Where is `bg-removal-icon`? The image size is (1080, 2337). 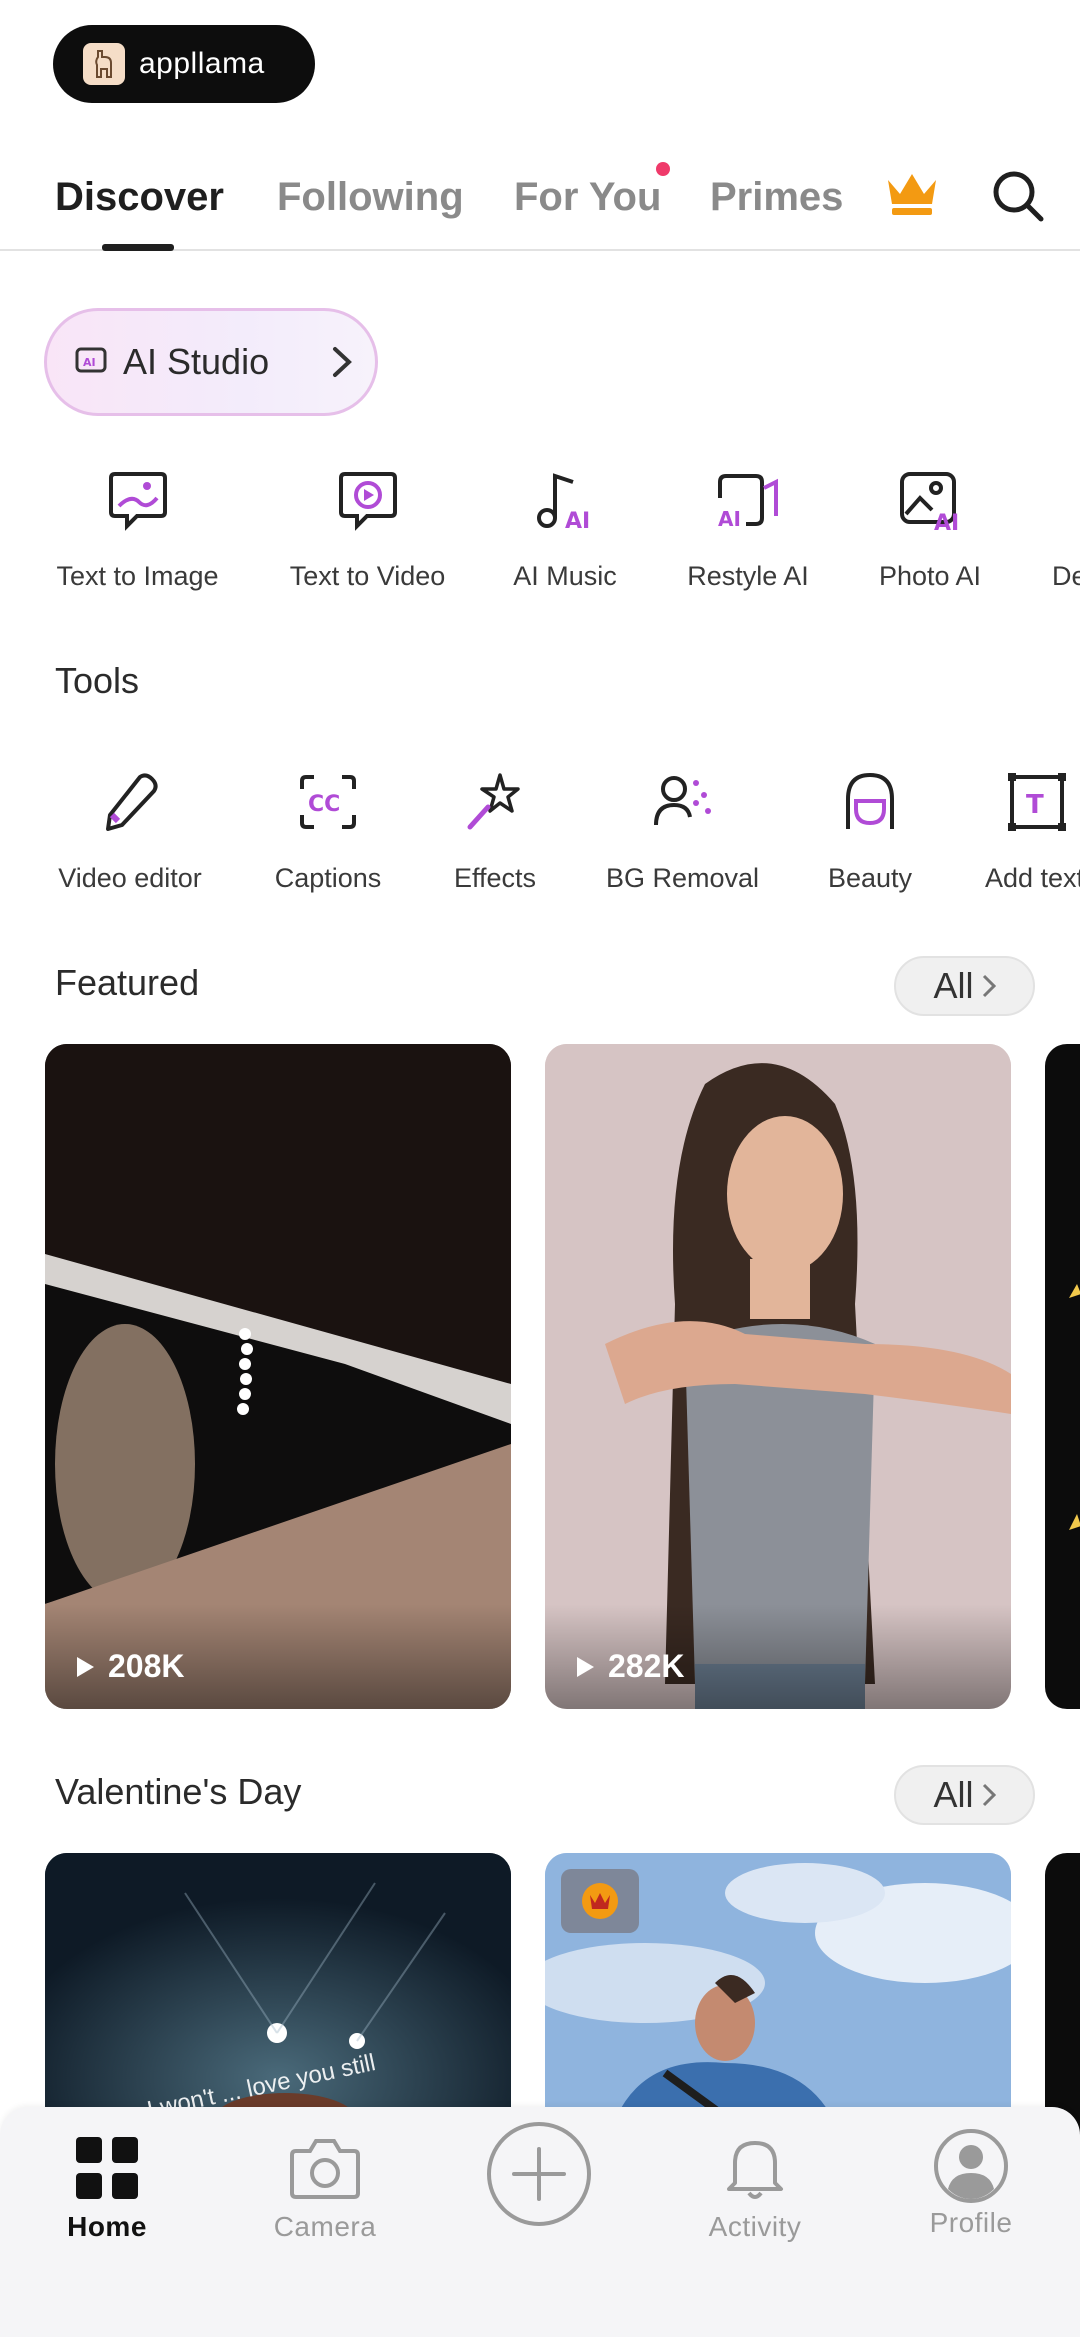 bg-removal-icon is located at coordinates (683, 802).